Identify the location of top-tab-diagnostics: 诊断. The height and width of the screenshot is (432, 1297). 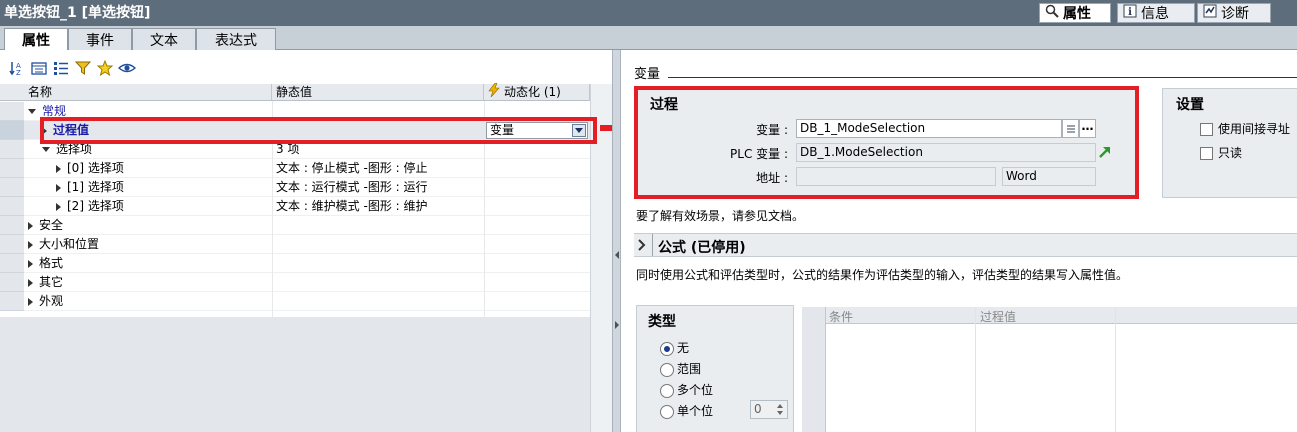
(1234, 13).